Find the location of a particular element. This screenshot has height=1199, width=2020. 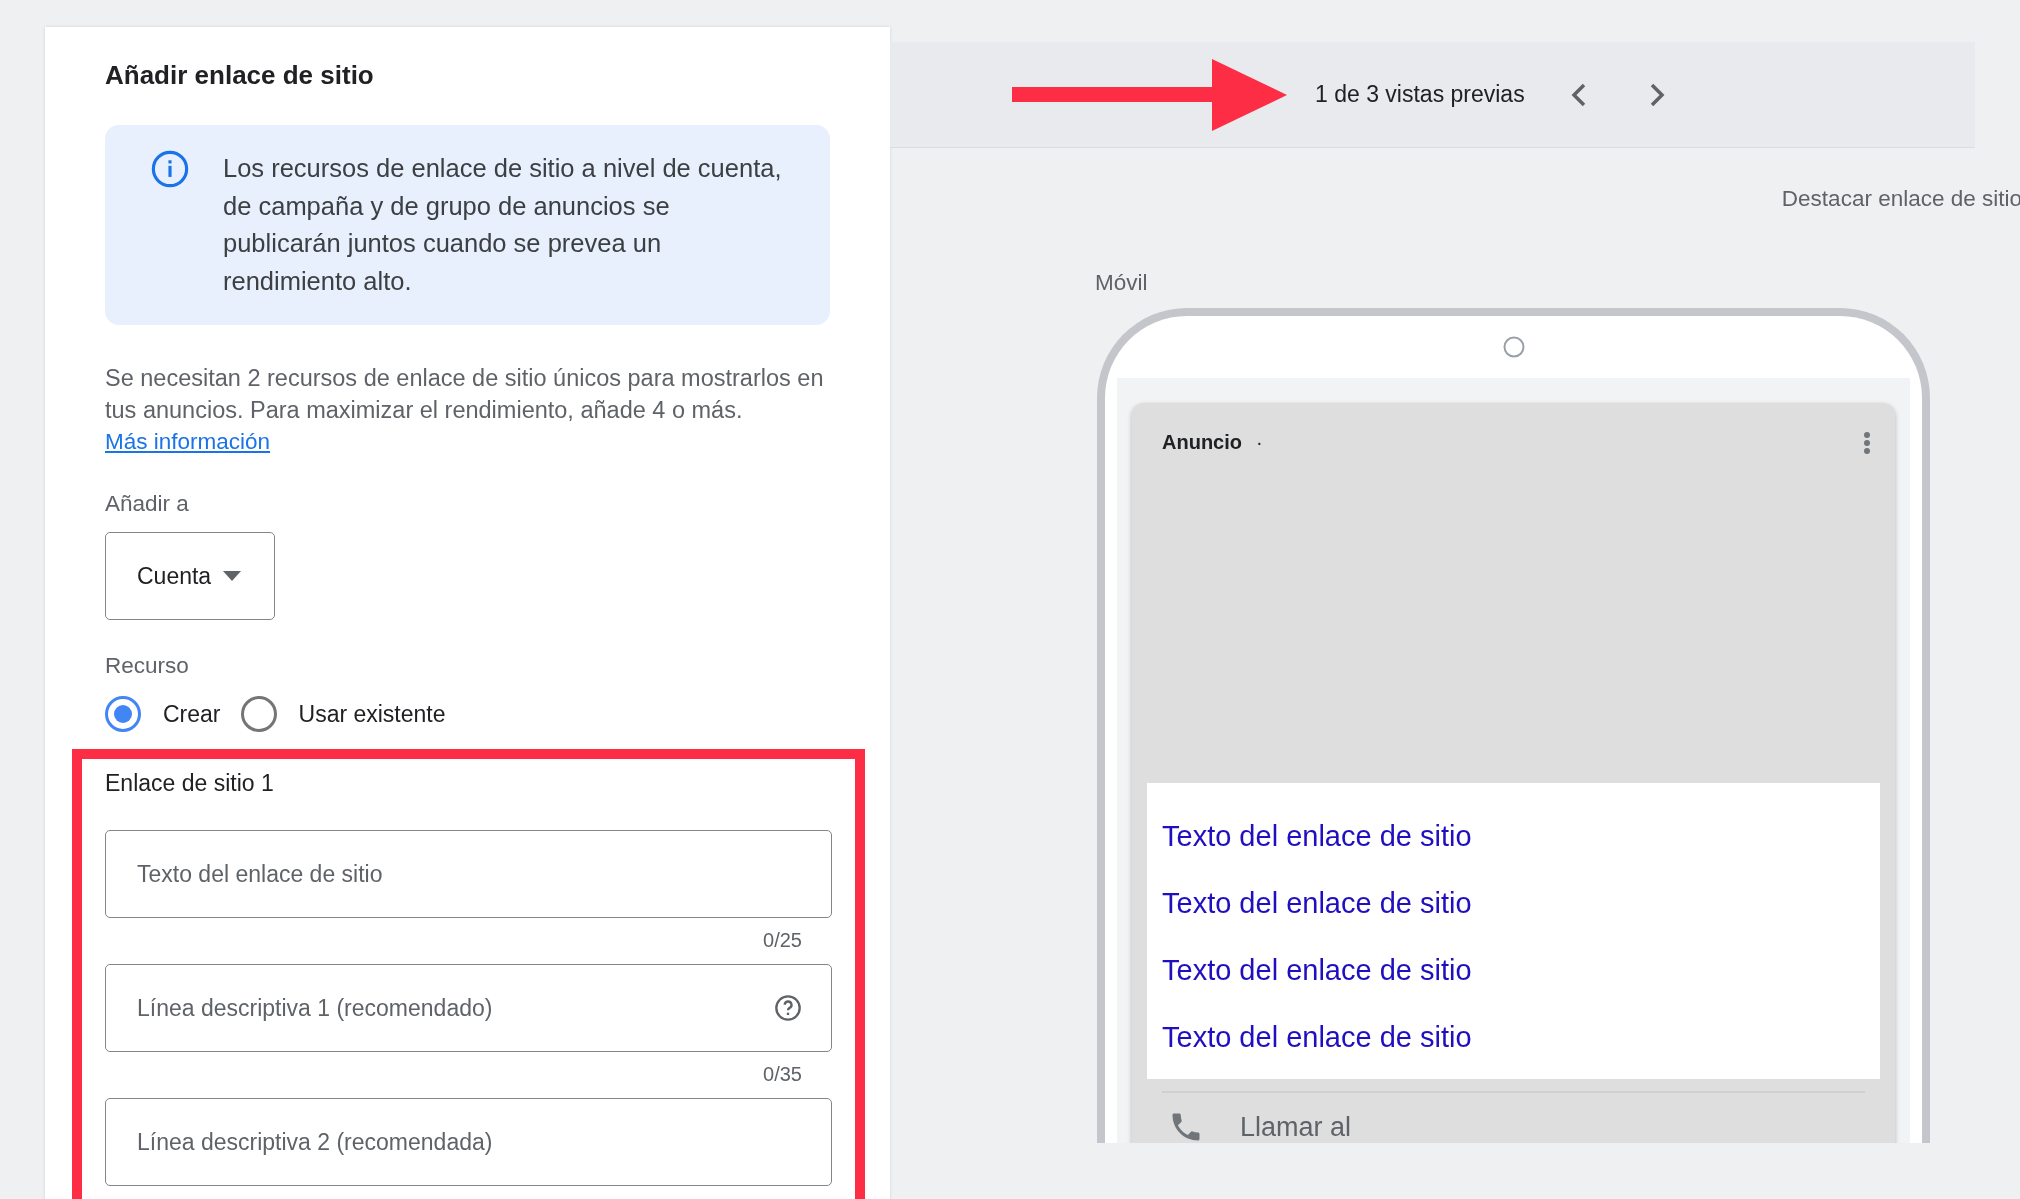

radio-option: Crear is located at coordinates (163, 714).